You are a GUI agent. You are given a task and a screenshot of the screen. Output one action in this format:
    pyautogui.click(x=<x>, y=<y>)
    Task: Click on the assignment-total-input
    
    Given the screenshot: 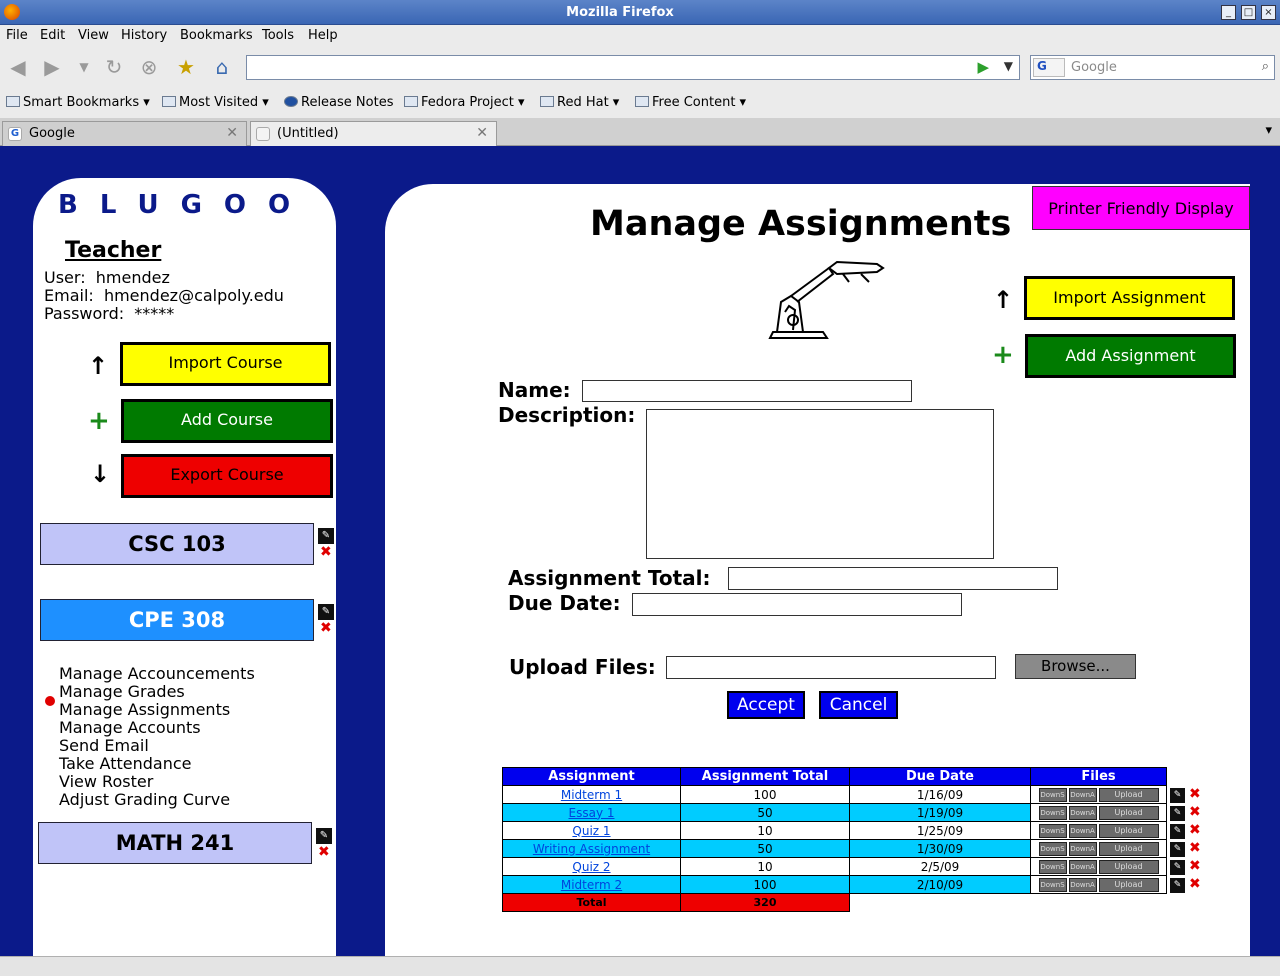 What is the action you would take?
    pyautogui.click(x=893, y=578)
    